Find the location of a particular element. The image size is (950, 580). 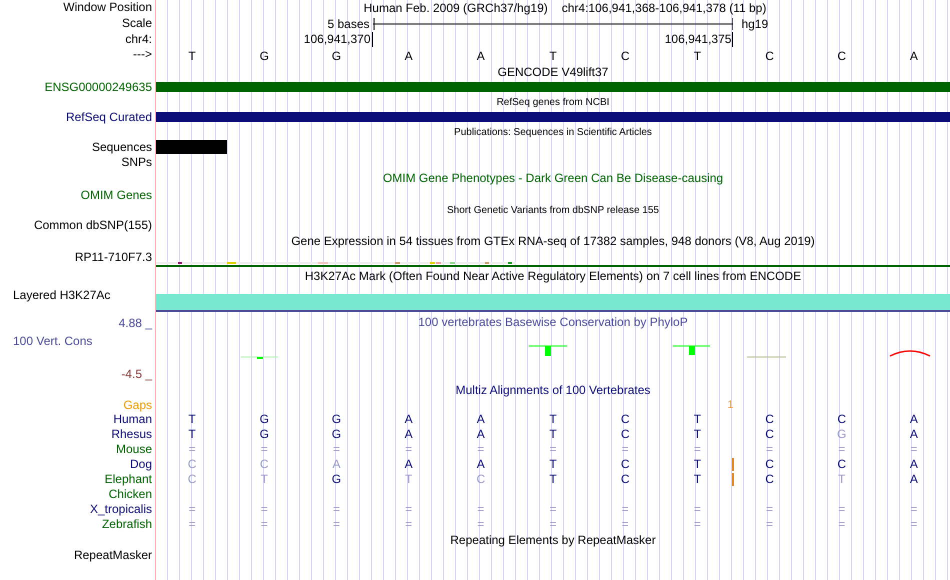

track-label: RepeatMasker is located at coordinates (113, 555).